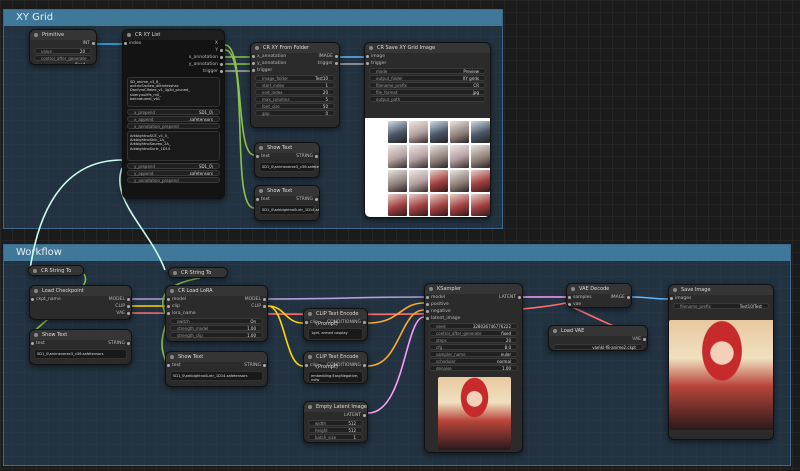  I want to click on output-path-widget: output_path, so click(427, 99).